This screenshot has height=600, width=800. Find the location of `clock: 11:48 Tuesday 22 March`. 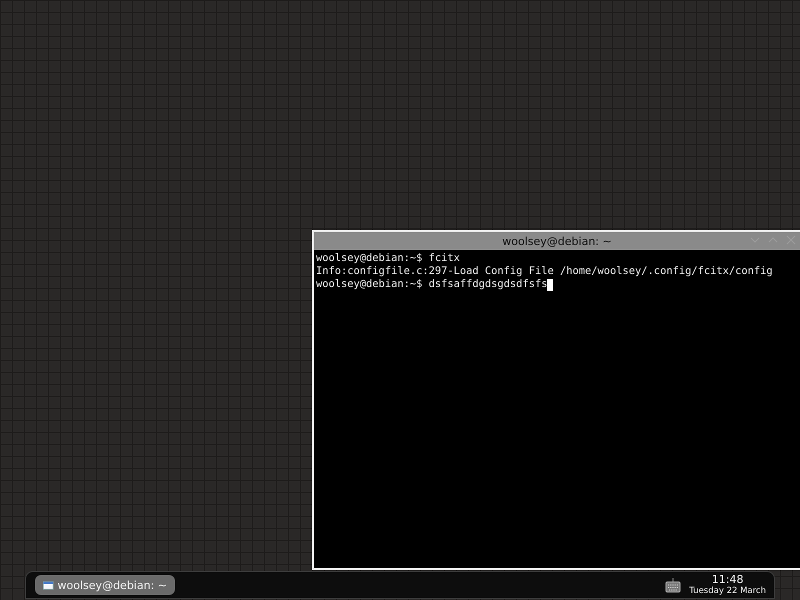

clock: 11:48 Tuesday 22 March is located at coordinates (727, 585).